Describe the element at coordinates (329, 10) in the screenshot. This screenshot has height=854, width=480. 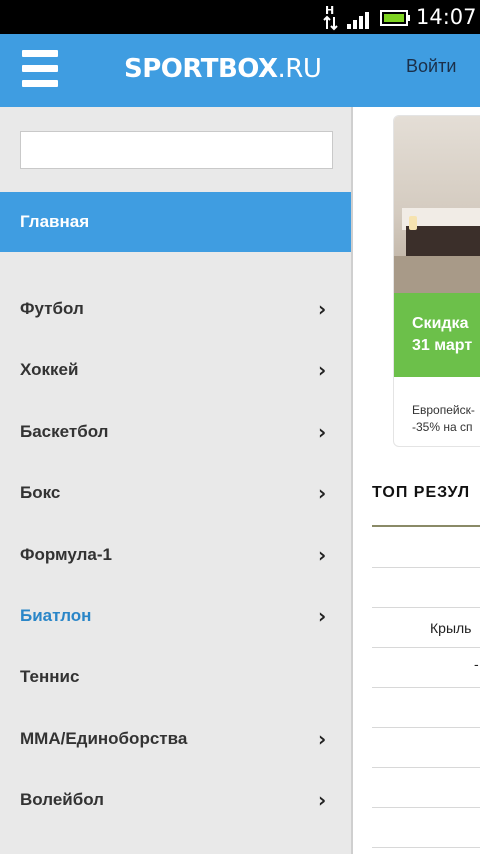
I see `network-type-label: H` at that location.